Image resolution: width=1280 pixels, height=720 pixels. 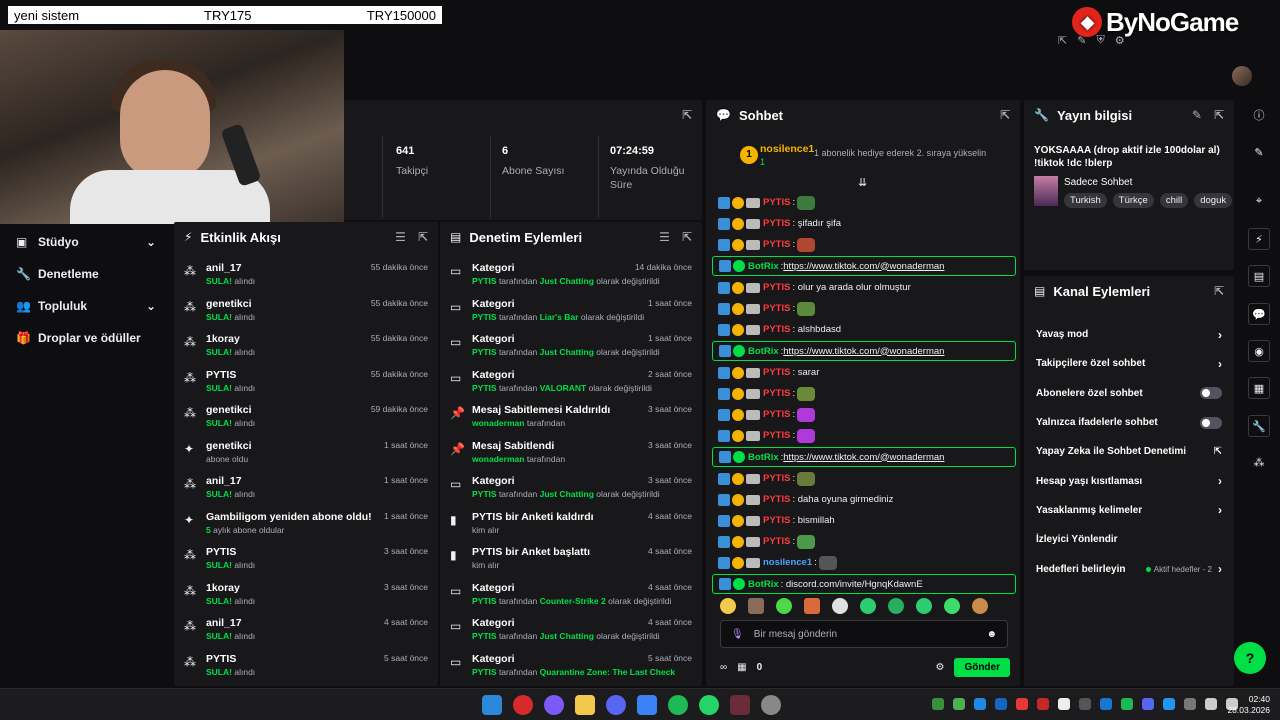 I want to click on activity-item: ⁂ genetikci SULA! alındı 59 dakika önce, so click(x=306, y=416).